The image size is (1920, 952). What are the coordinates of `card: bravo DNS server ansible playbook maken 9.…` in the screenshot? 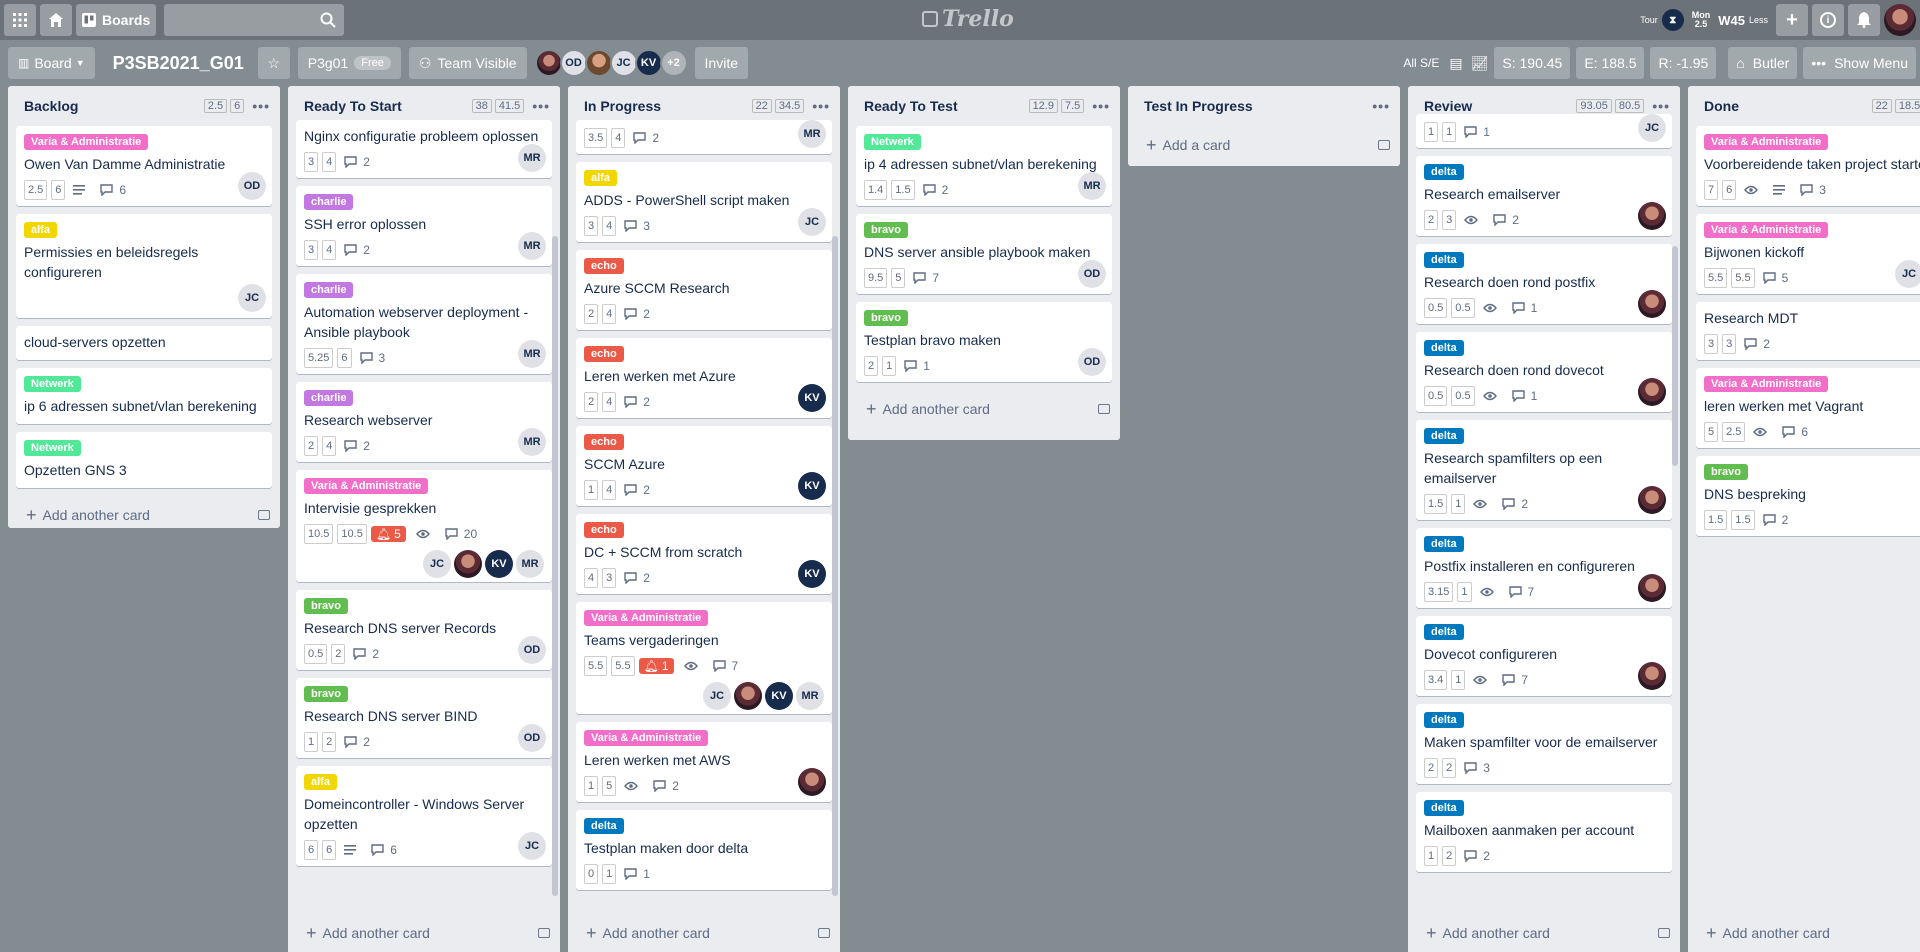 It's located at (984, 254).